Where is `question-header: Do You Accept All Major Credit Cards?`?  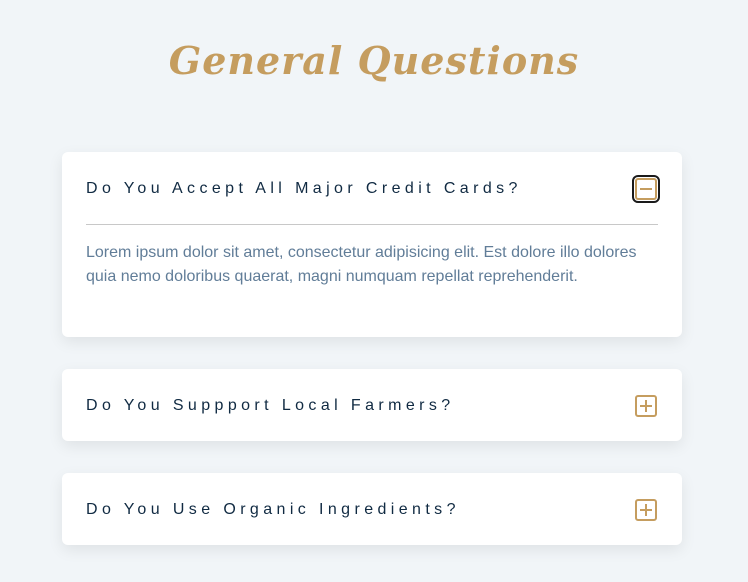
question-header: Do You Accept All Major Credit Cards? is located at coordinates (372, 188).